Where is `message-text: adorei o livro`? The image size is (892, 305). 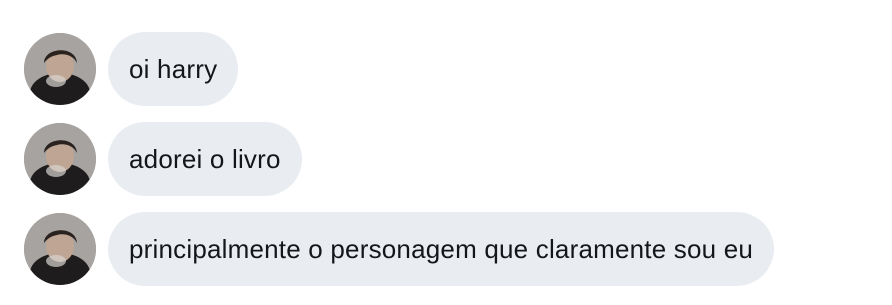
message-text: adorei o livro is located at coordinates (205, 158).